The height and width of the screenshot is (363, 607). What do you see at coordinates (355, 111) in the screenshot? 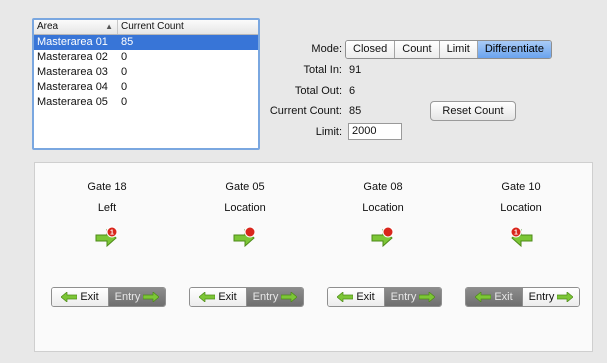
I see `current-count-value: 85` at bounding box center [355, 111].